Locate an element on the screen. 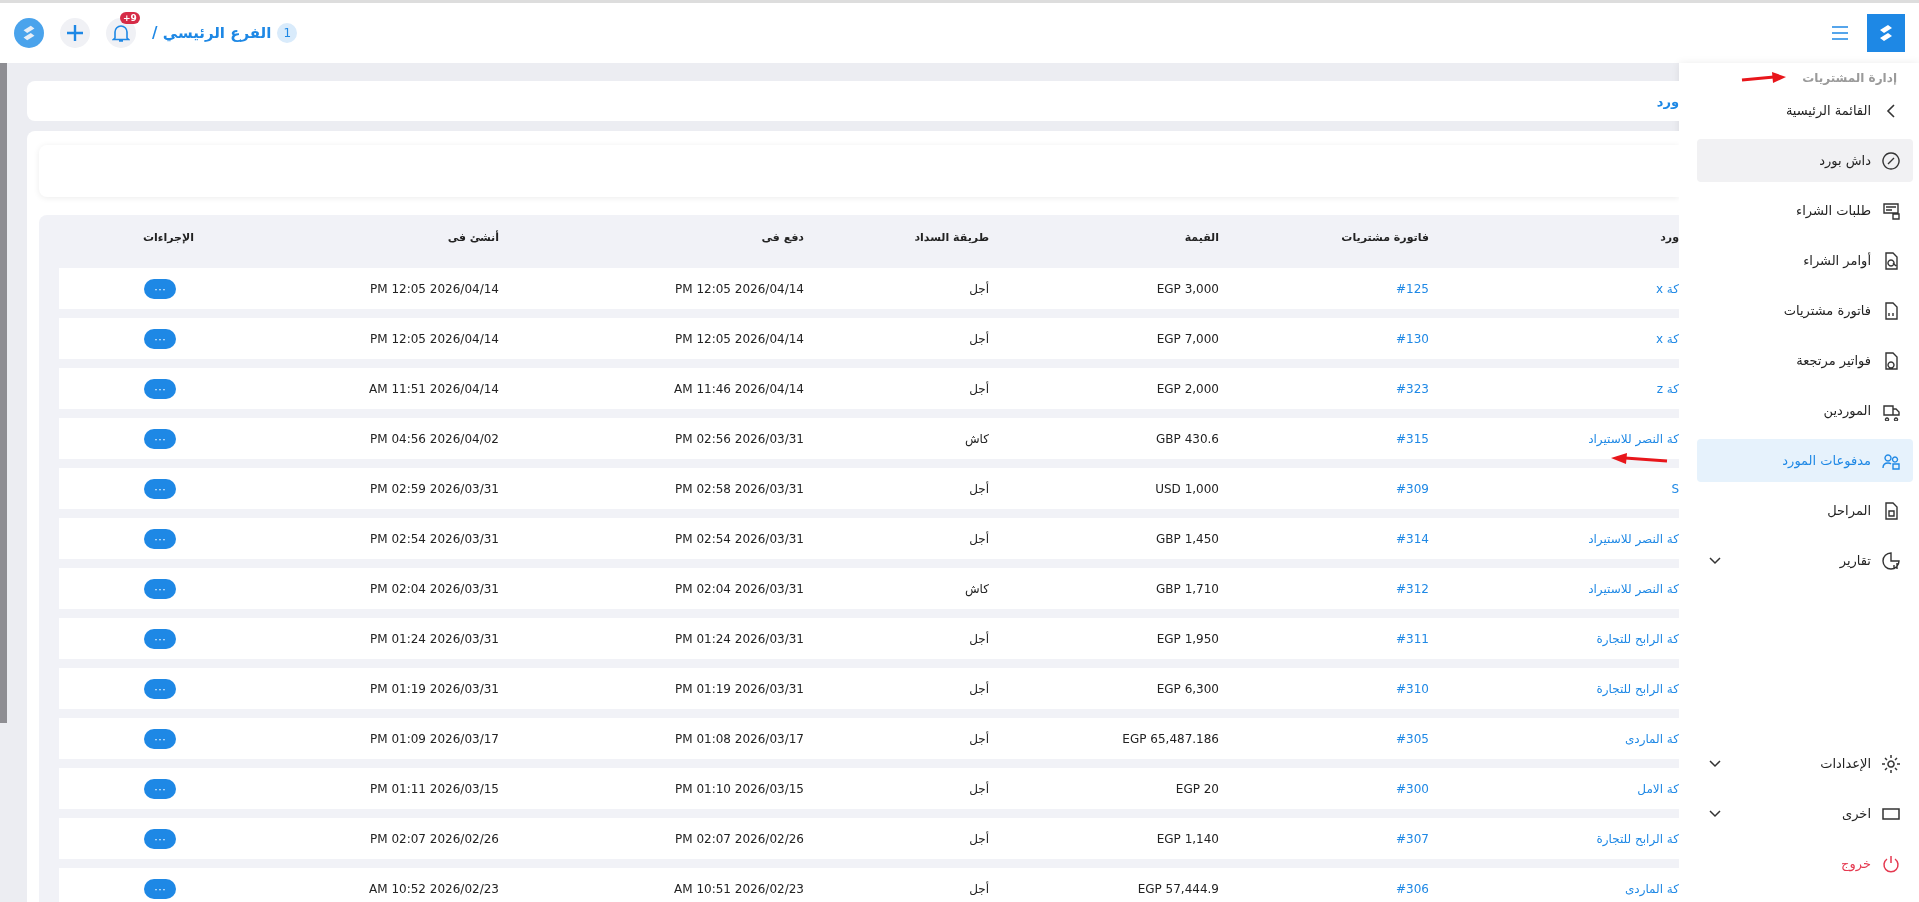 The height and width of the screenshot is (902, 1919). table-cell-text: 2026/02/23 10:51 AM is located at coordinates (738, 888).